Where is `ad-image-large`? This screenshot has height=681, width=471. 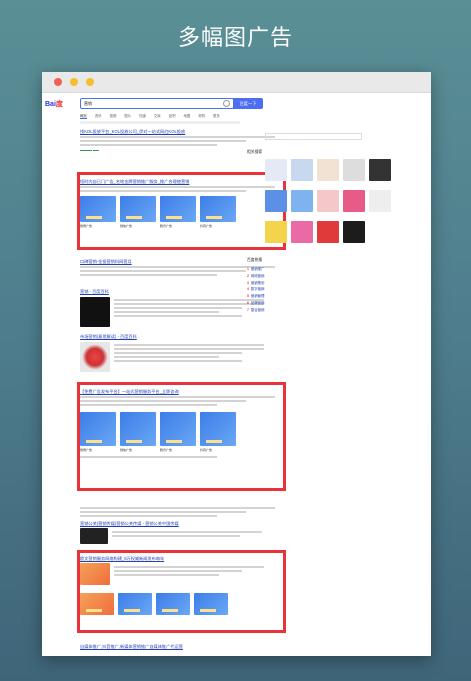
ad-image-large is located at coordinates (95, 574).